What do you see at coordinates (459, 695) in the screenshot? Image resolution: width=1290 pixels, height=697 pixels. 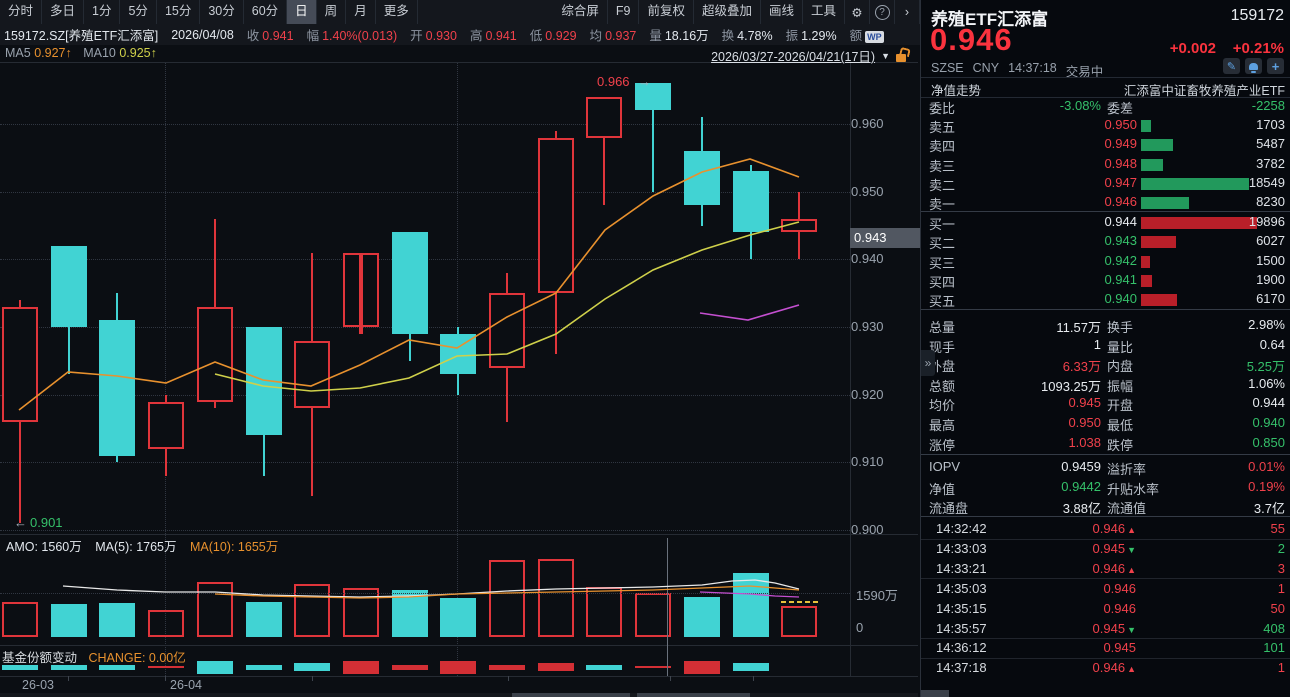 I see `scrollbar-track` at bounding box center [459, 695].